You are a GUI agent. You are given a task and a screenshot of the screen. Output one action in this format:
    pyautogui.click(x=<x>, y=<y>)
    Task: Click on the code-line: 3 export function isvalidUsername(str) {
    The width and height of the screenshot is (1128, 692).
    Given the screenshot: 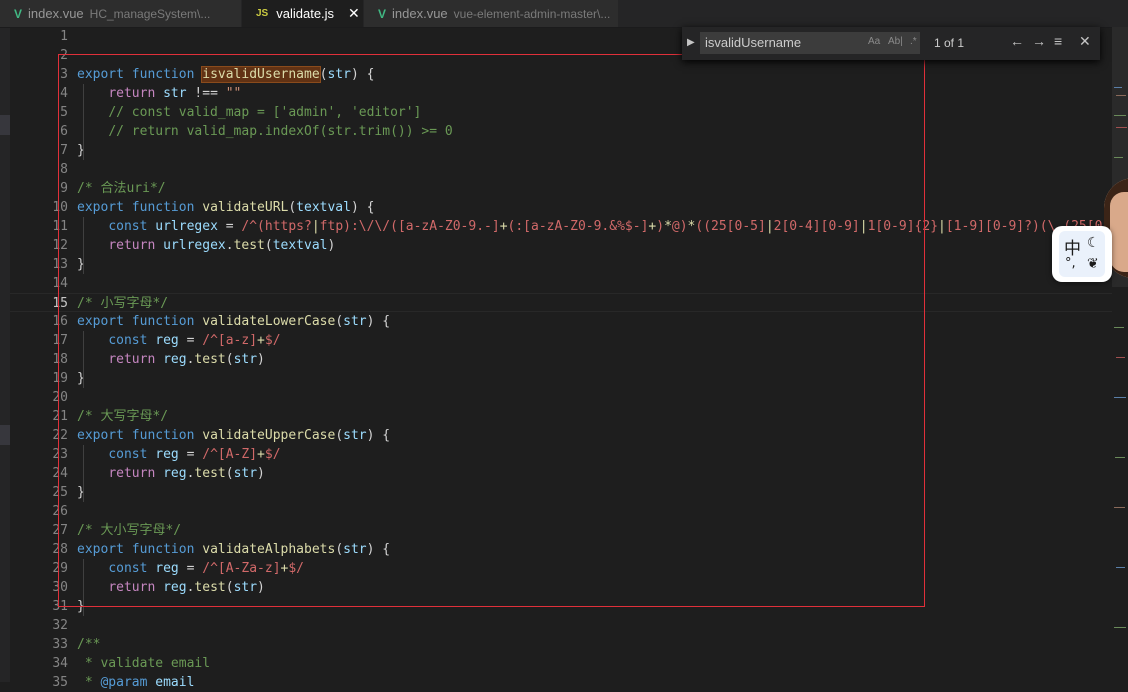 What is the action you would take?
    pyautogui.click(x=561, y=74)
    